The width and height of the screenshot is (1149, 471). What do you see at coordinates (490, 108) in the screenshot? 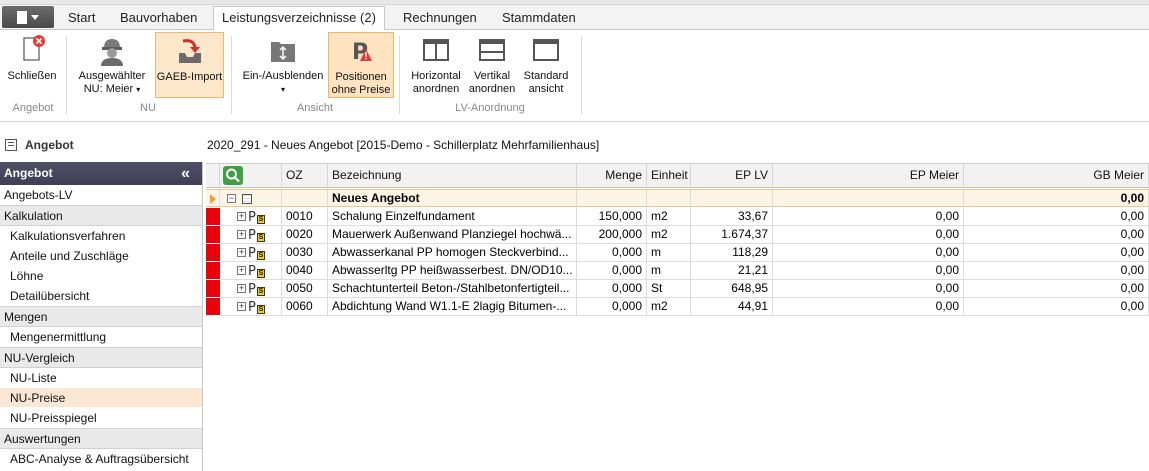
I see `group-label-lv-anordnung: LV-Anordnung` at bounding box center [490, 108].